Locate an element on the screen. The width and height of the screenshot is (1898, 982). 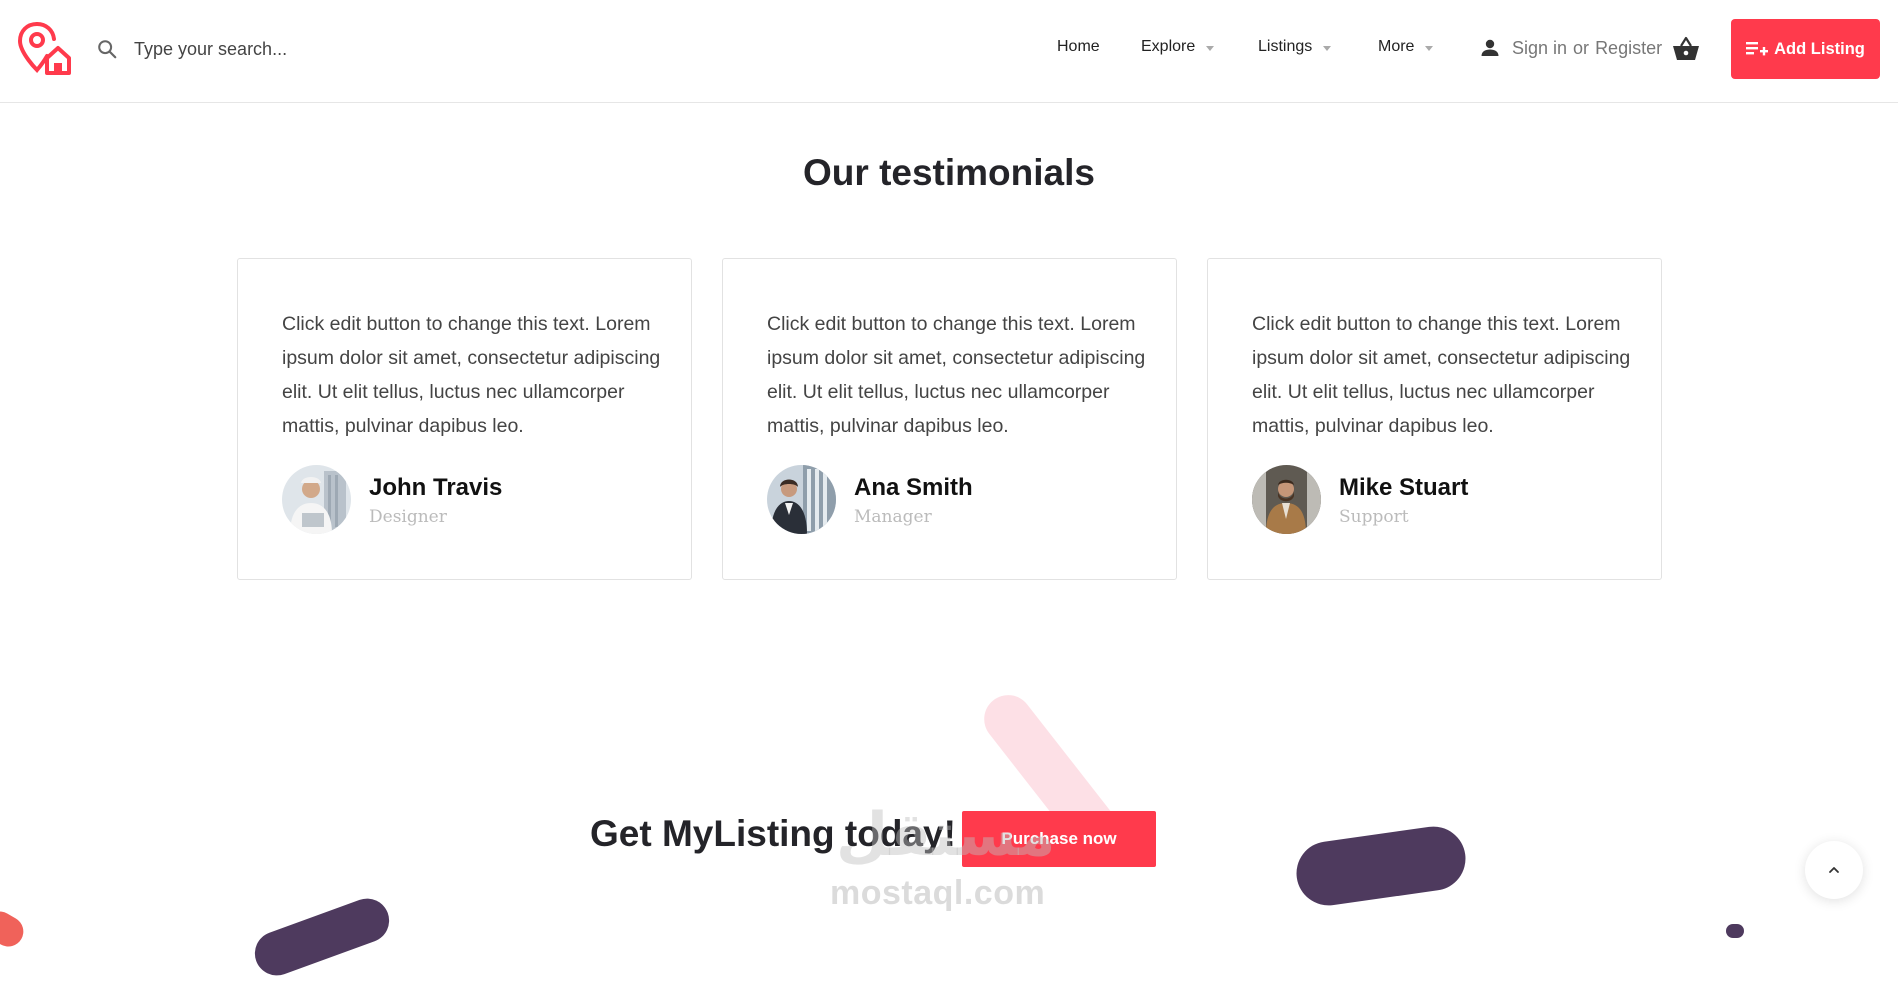
testimonial-role: Support is located at coordinates (1374, 517).